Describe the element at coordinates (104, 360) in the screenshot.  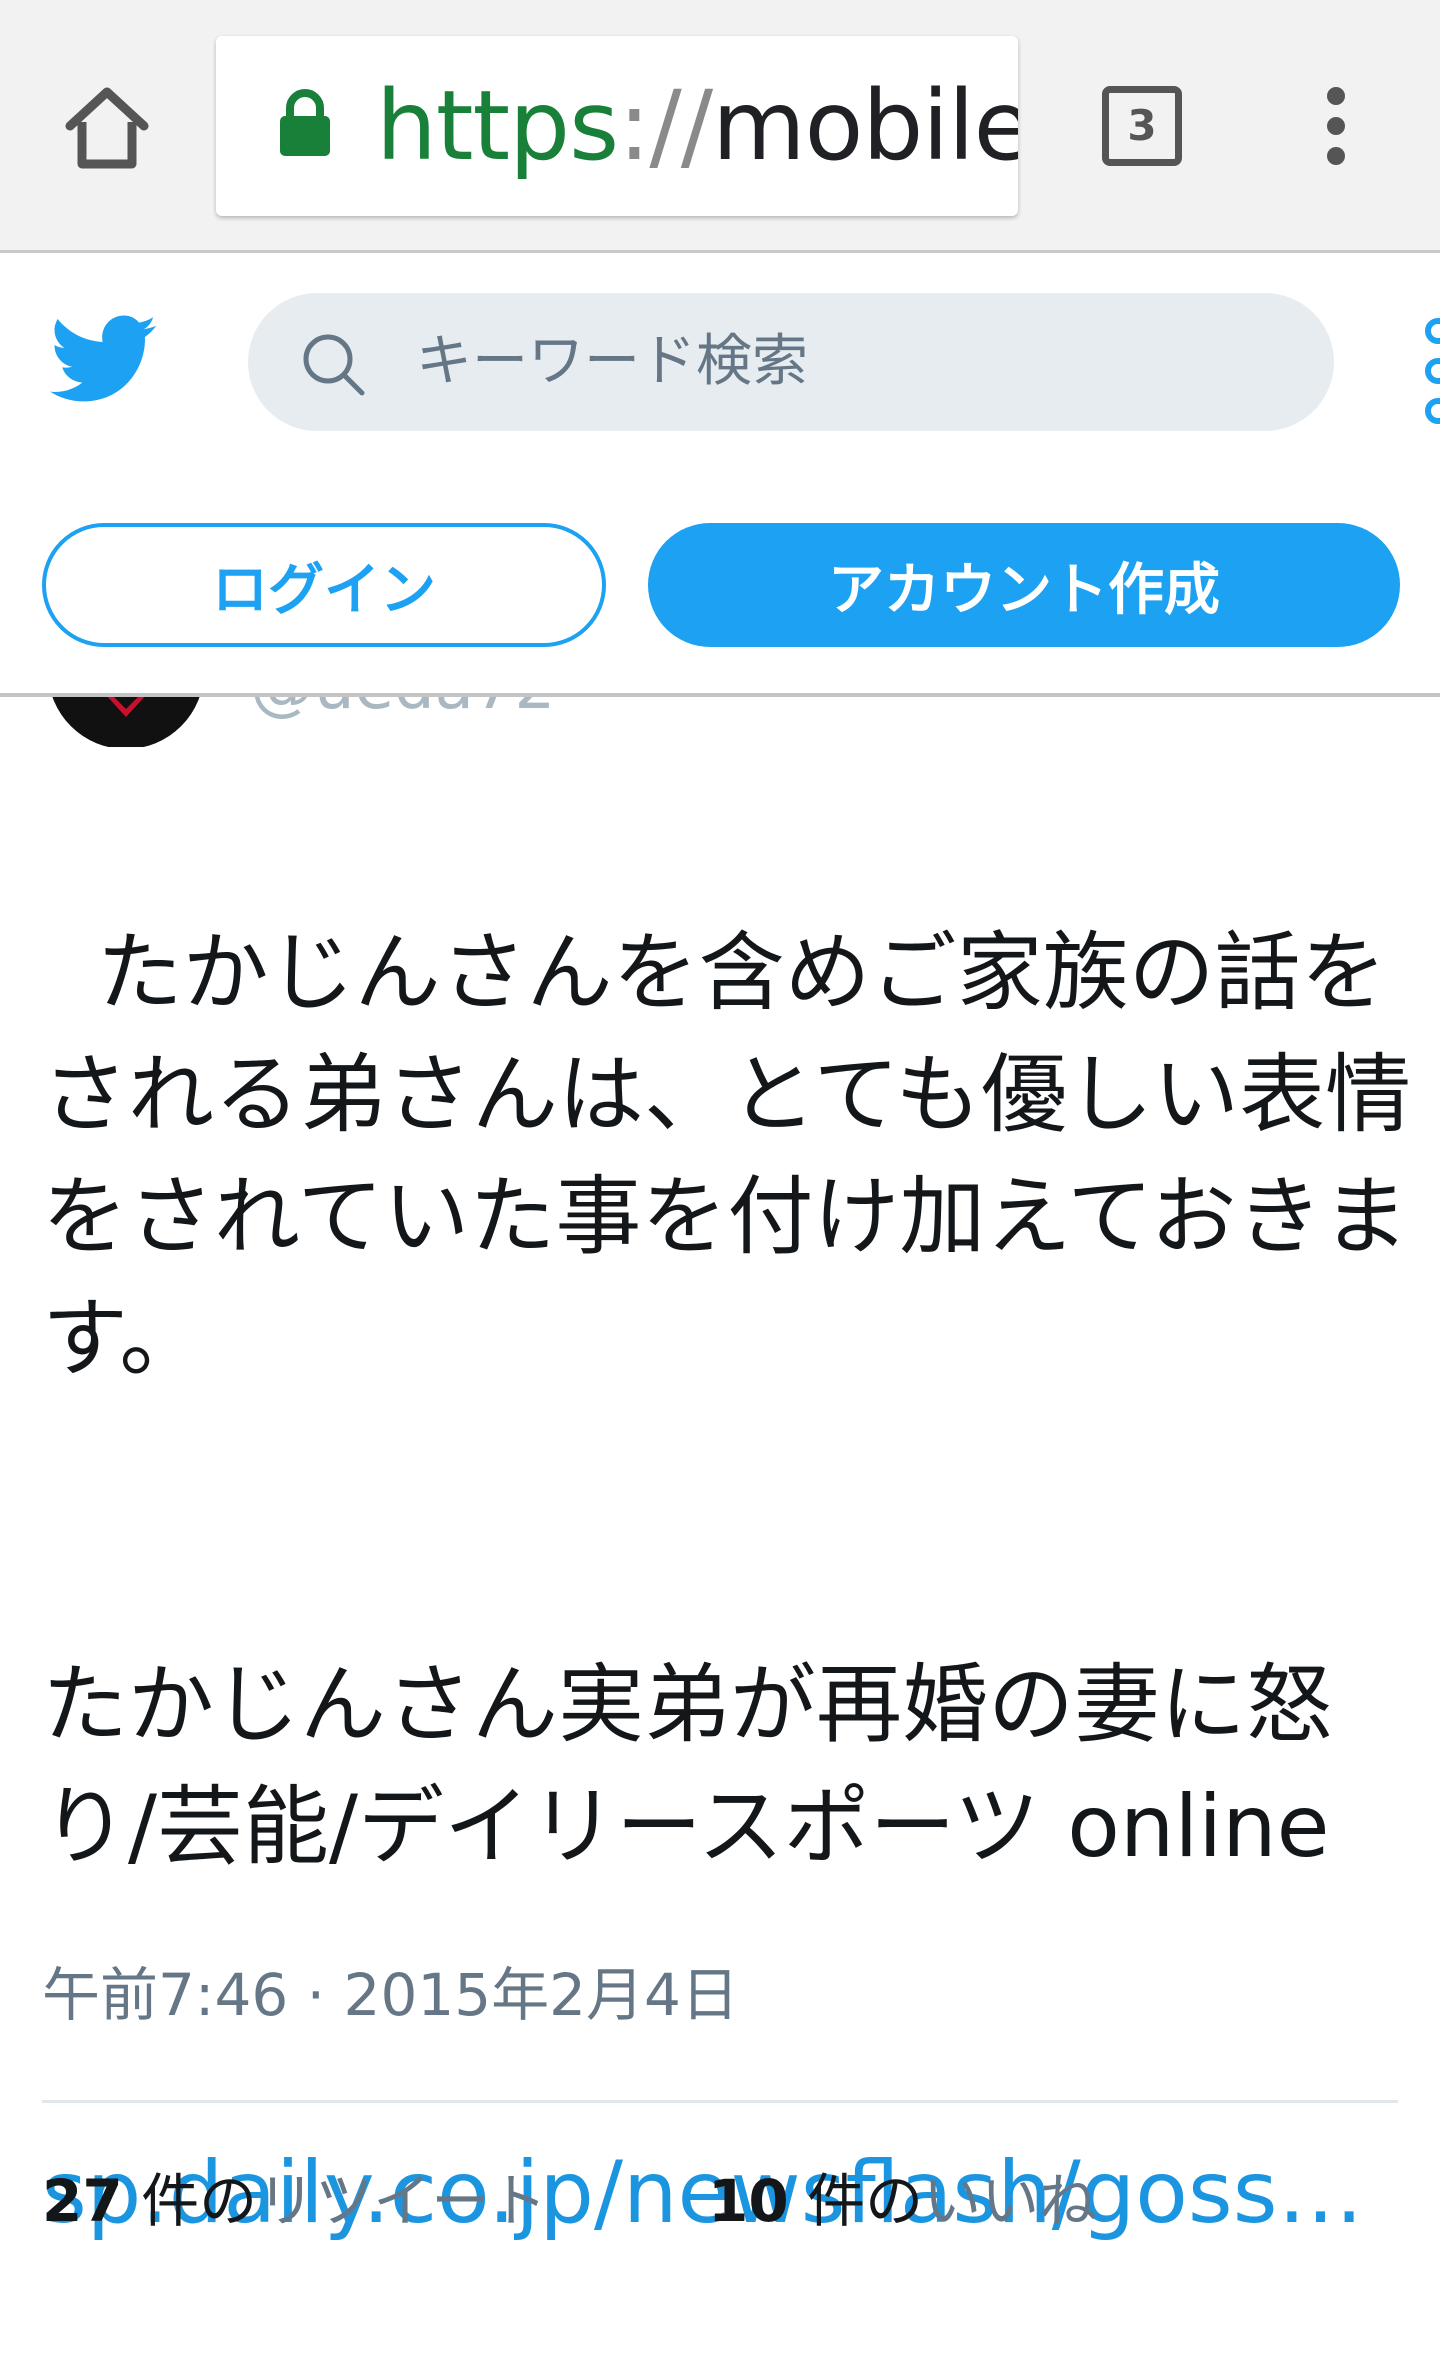
I see `twitter-bird-icon` at that location.